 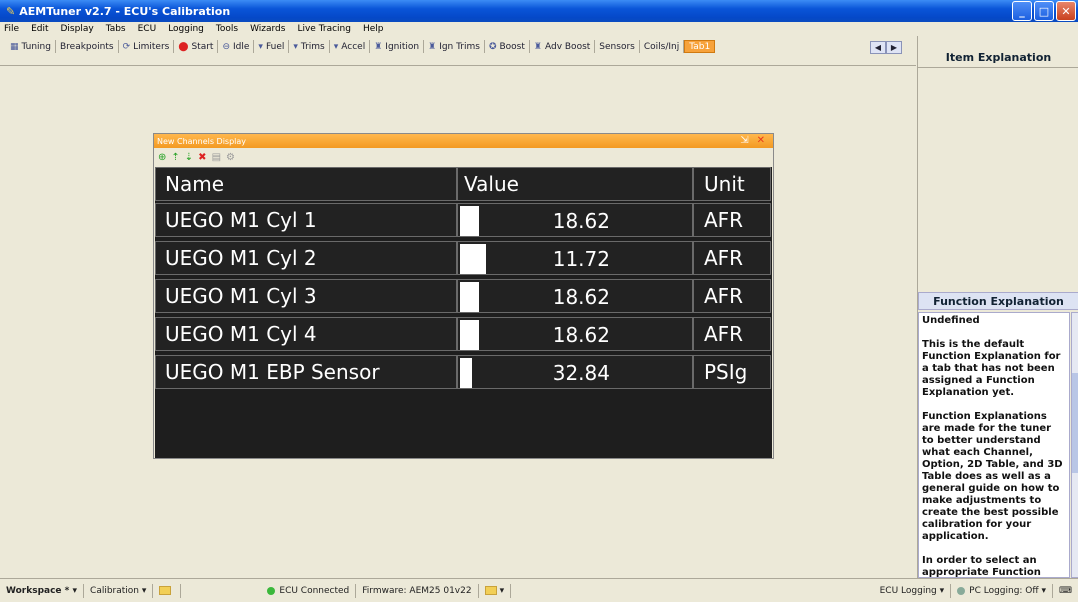 I want to click on ign-trims-icon: ♜, so click(x=432, y=46).